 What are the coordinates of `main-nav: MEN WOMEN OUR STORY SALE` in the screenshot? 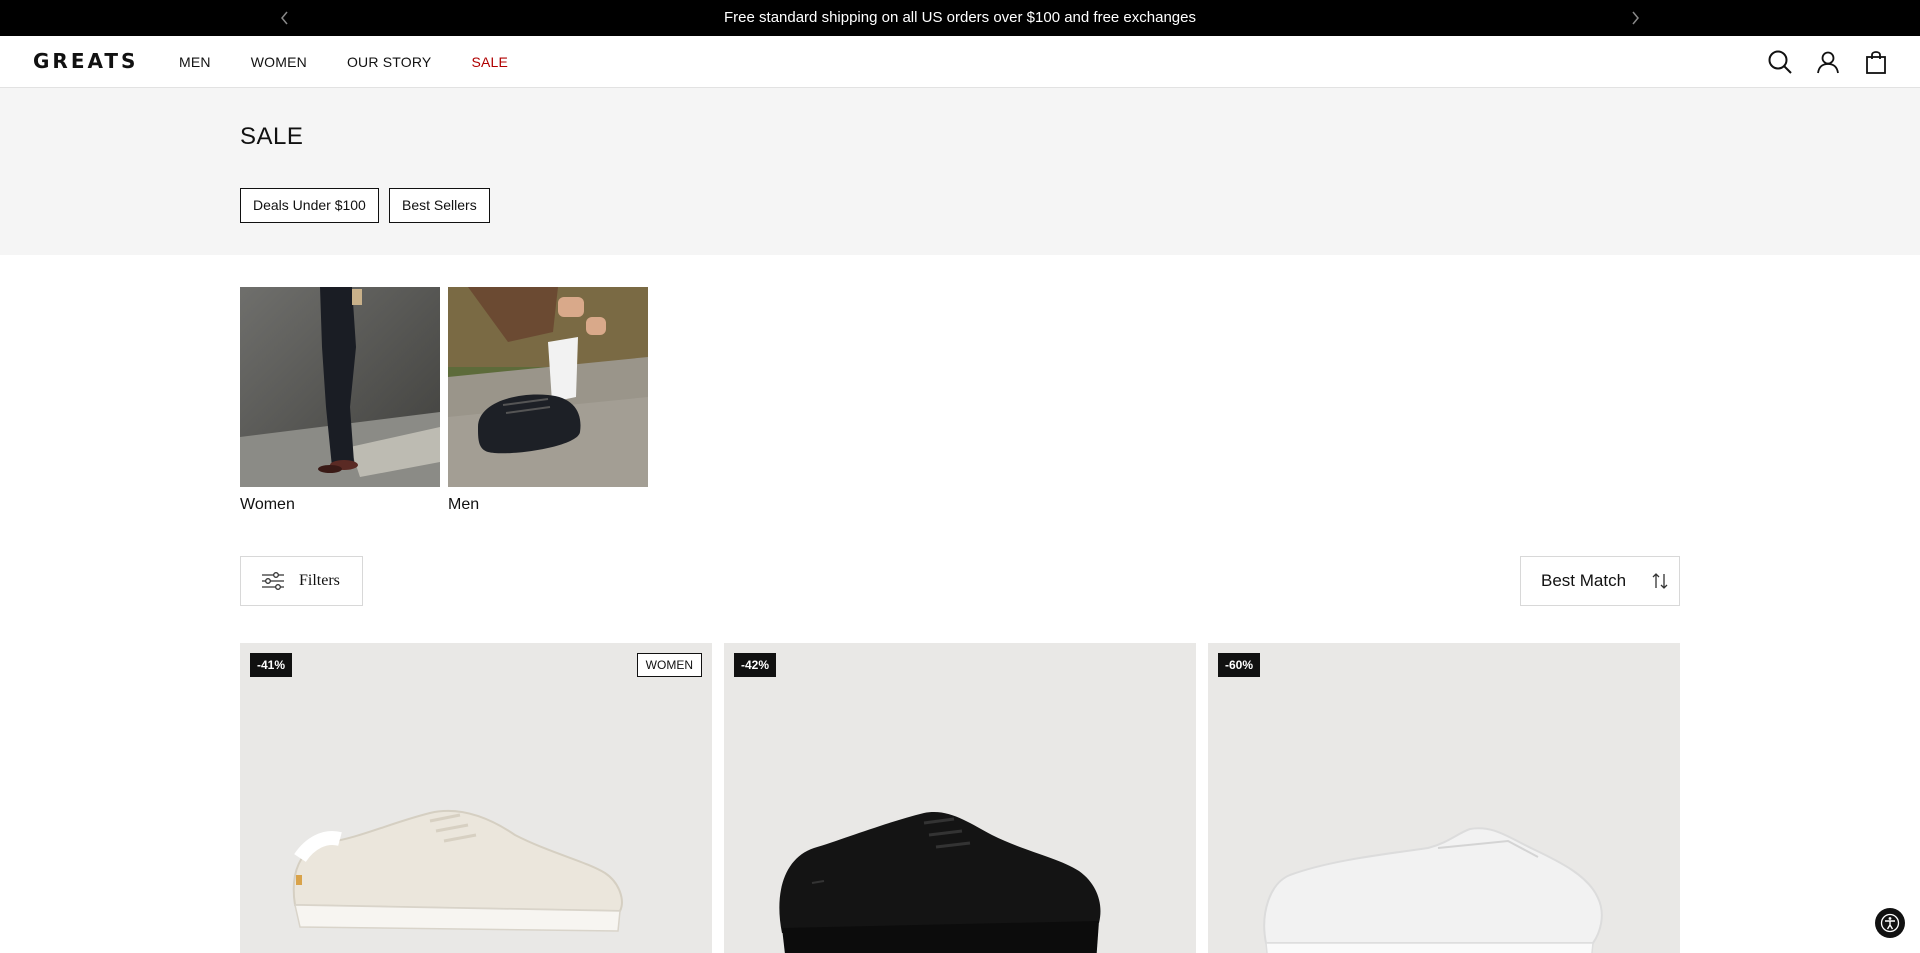 It's located at (363, 62).